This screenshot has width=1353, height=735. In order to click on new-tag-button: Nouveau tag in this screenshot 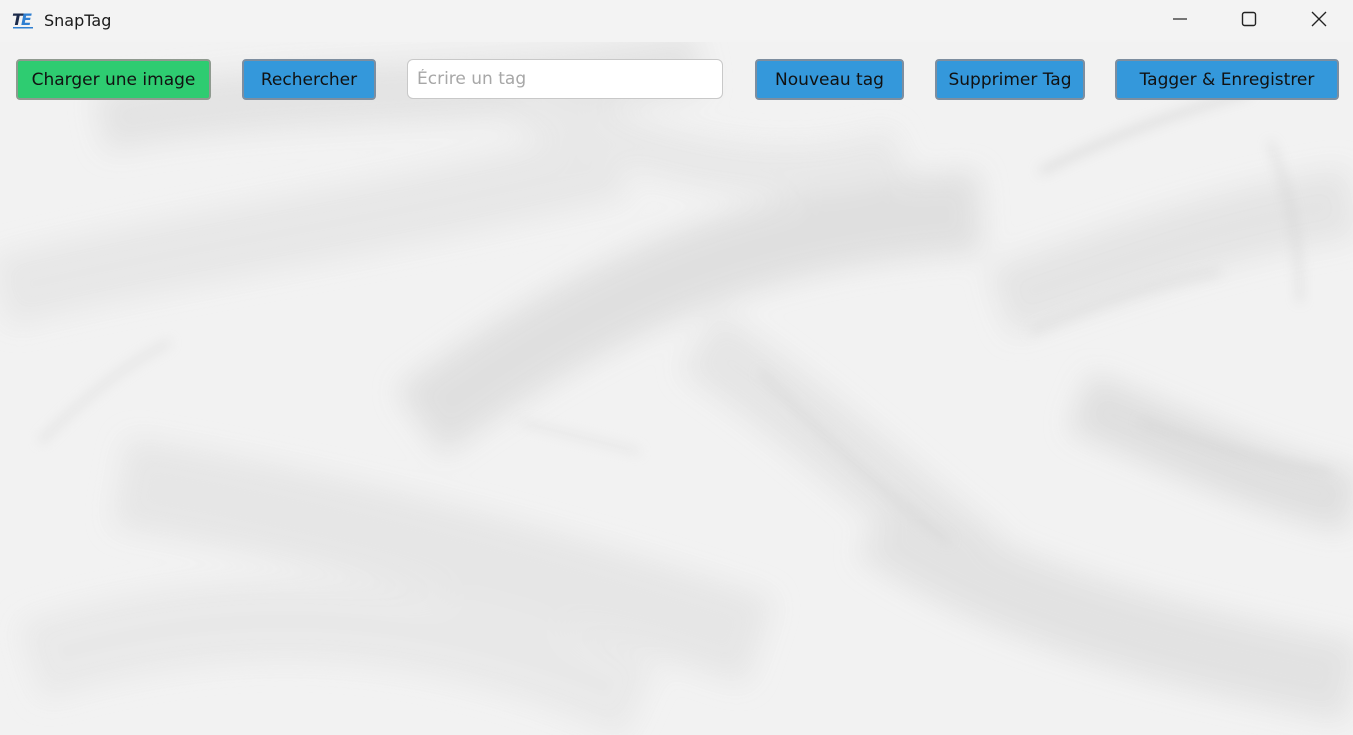, I will do `click(829, 79)`.